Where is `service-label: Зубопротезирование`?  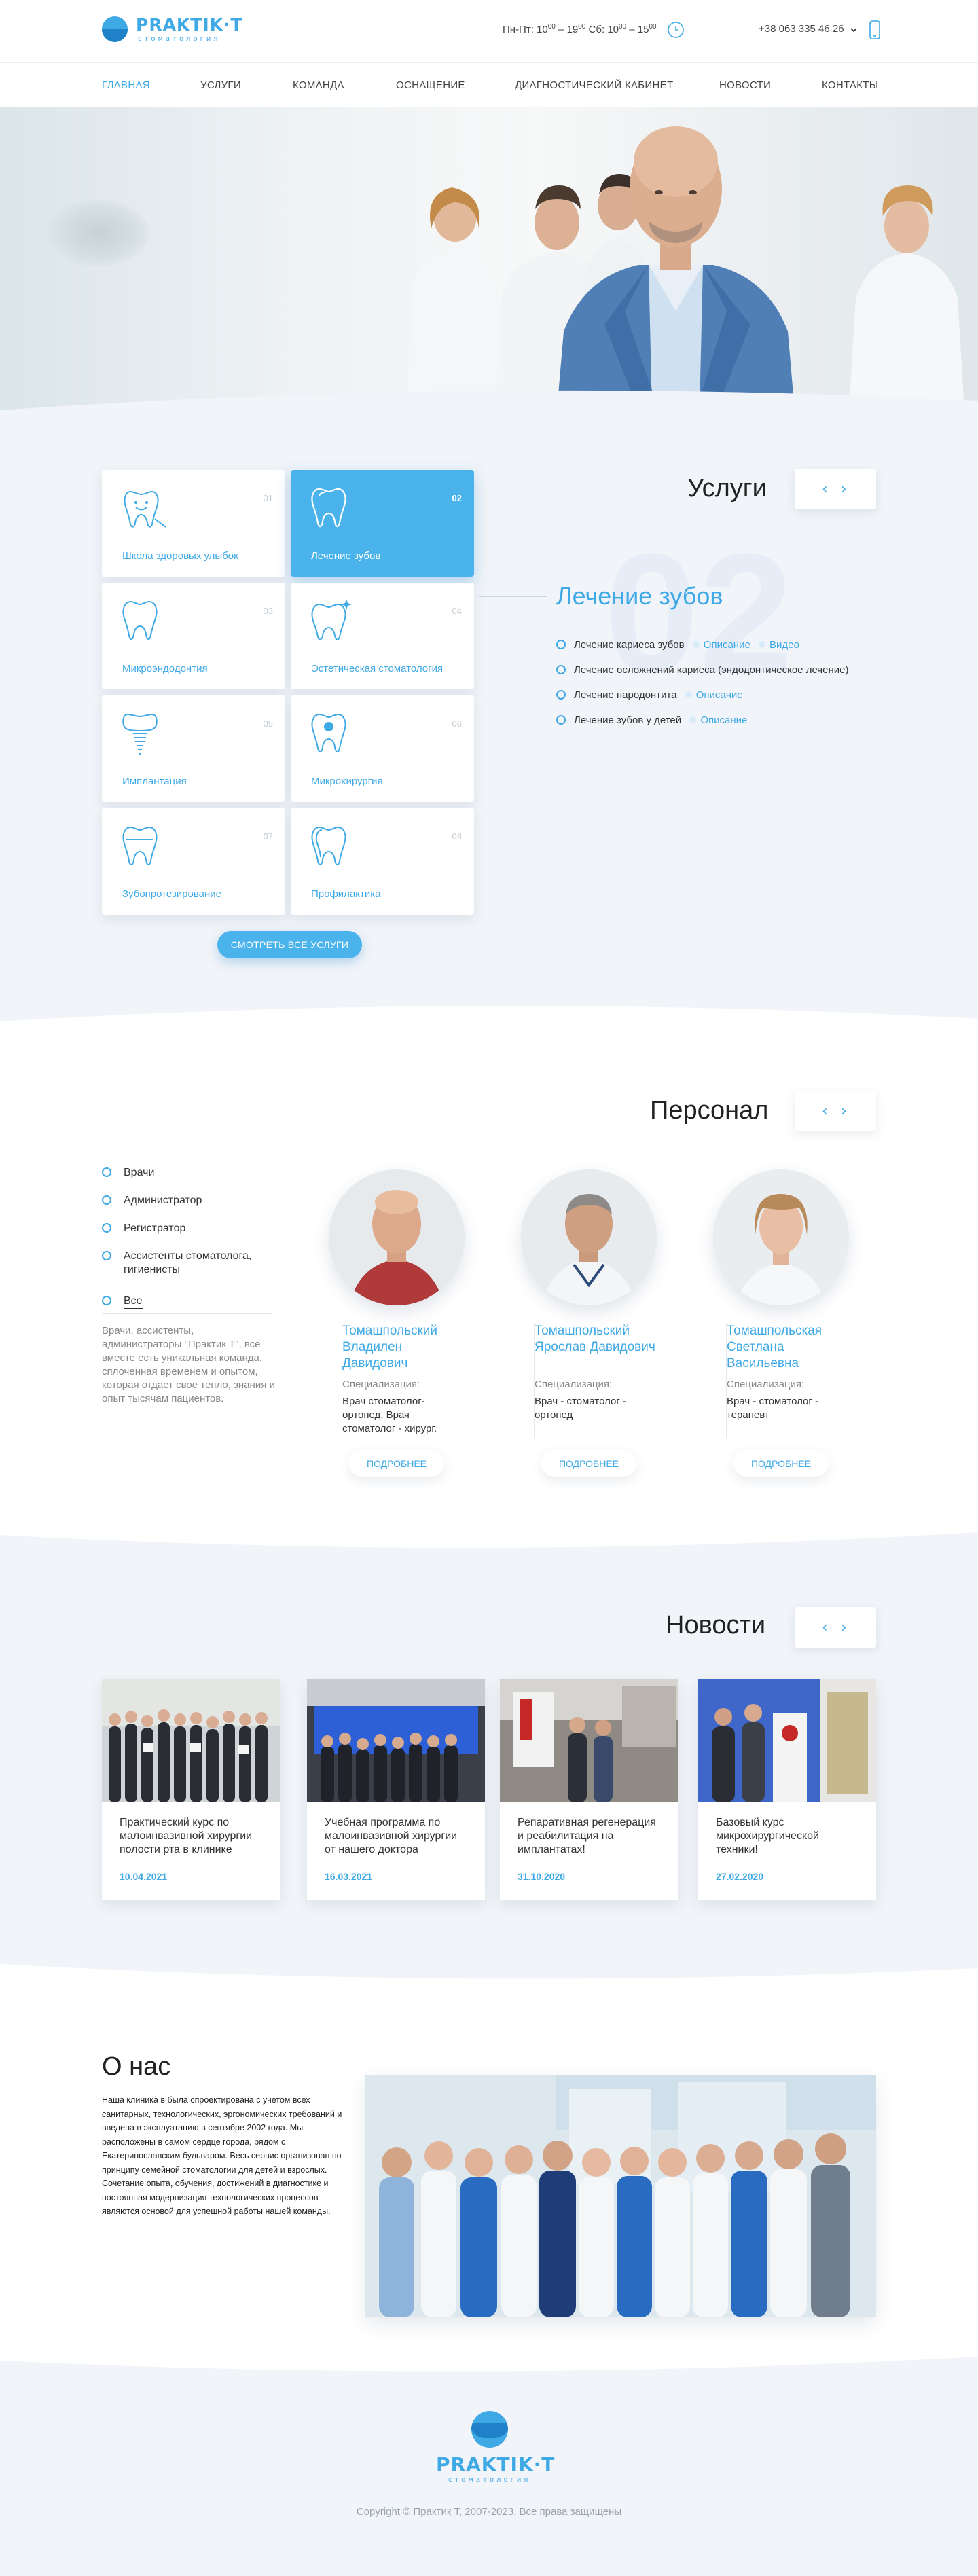 service-label: Зубопротезирование is located at coordinates (171, 894).